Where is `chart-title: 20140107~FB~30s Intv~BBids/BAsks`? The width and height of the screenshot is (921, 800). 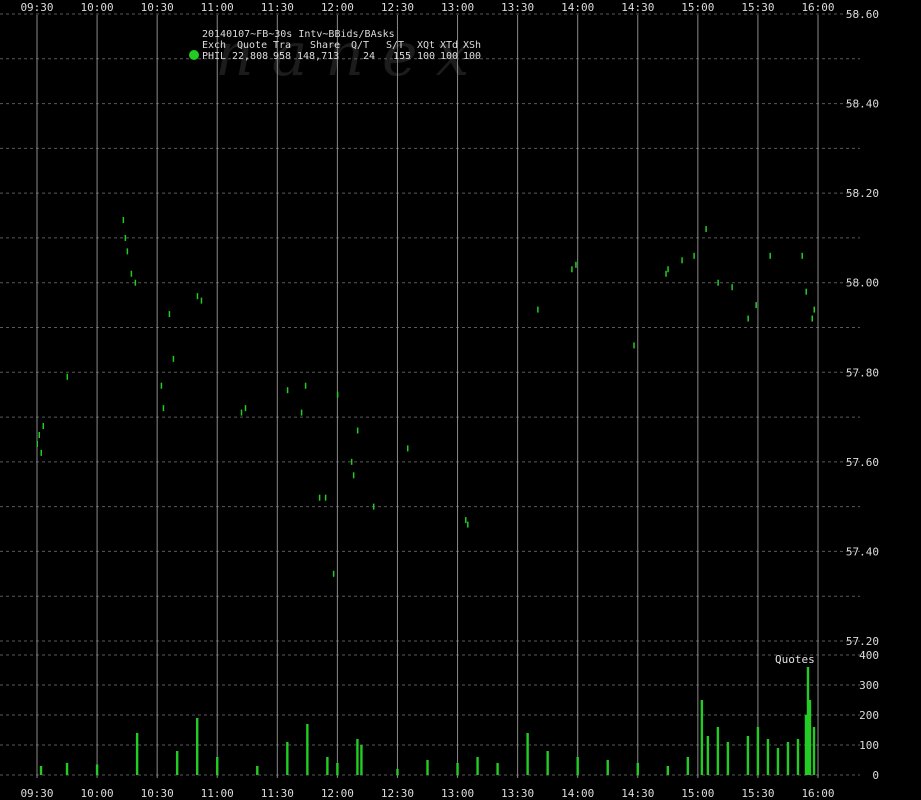
chart-title: 20140107~FB~30s Intv~BBids/BAsks is located at coordinates (298, 34).